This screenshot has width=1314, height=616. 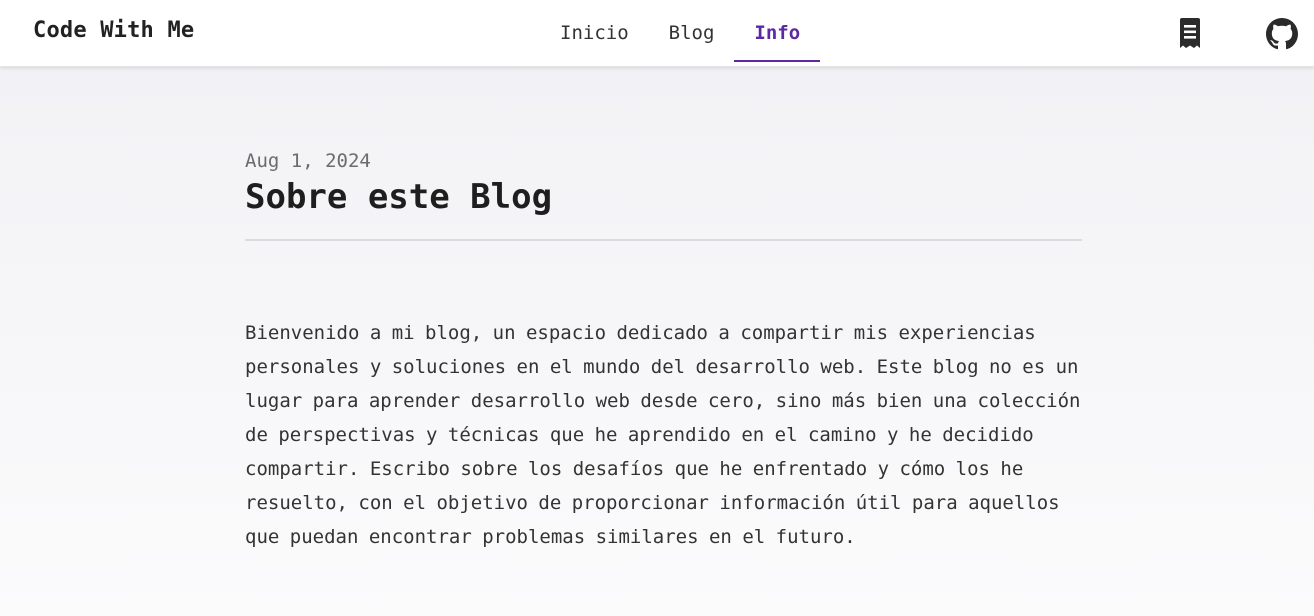 I want to click on post-date: Aug 1, 2024, so click(x=308, y=161).